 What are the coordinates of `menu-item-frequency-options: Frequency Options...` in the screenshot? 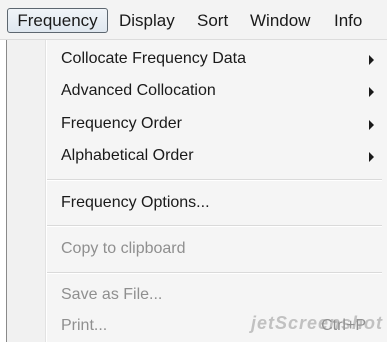 It's located at (197, 203).